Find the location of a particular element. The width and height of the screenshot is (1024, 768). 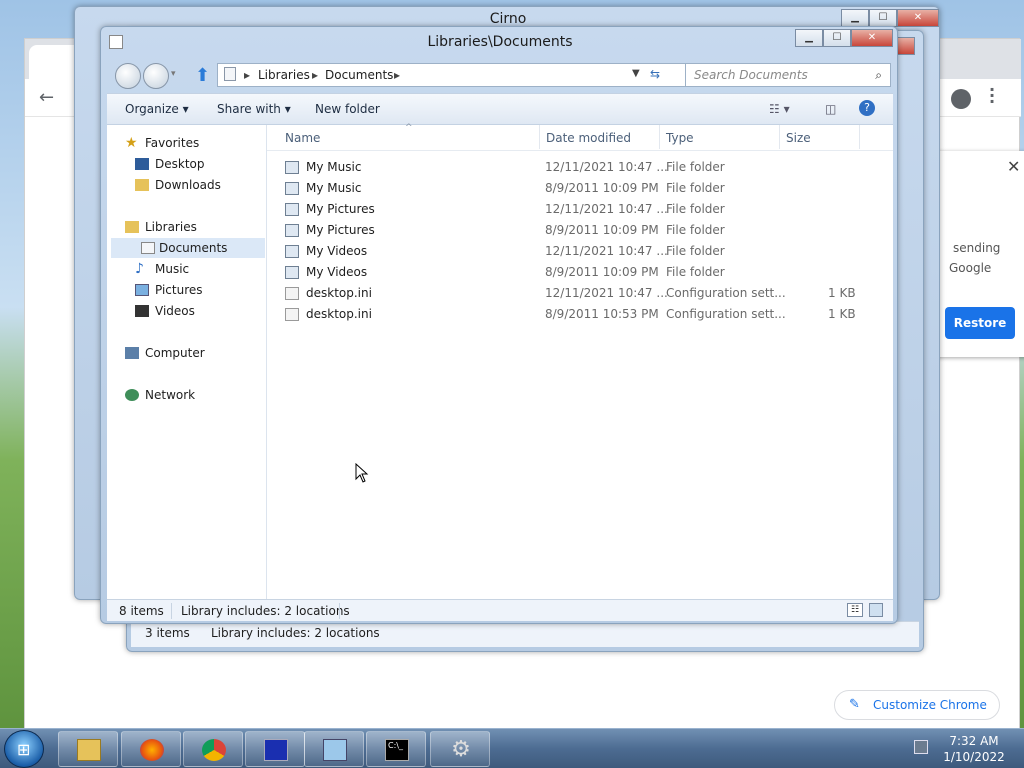

large-icons-view-icon is located at coordinates (876, 610).